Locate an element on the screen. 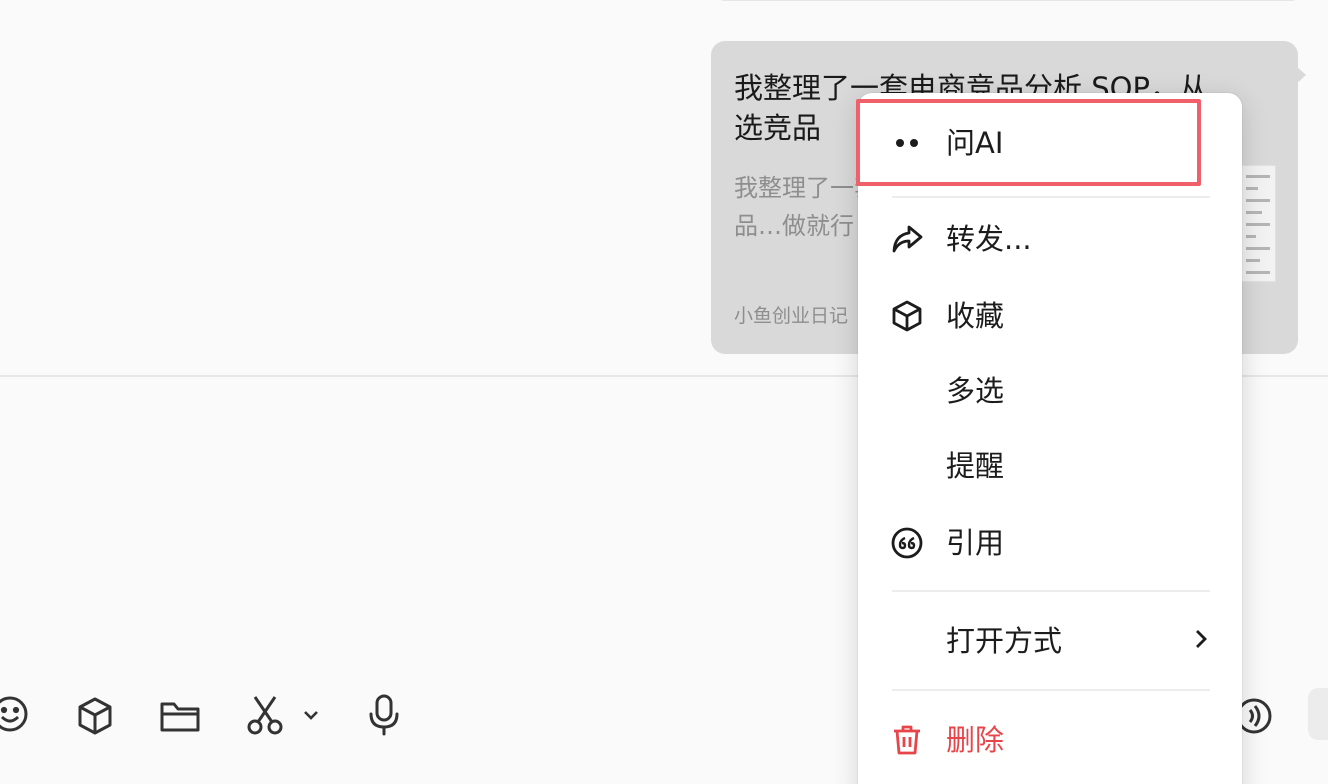  emoji-icon is located at coordinates (15, 714).